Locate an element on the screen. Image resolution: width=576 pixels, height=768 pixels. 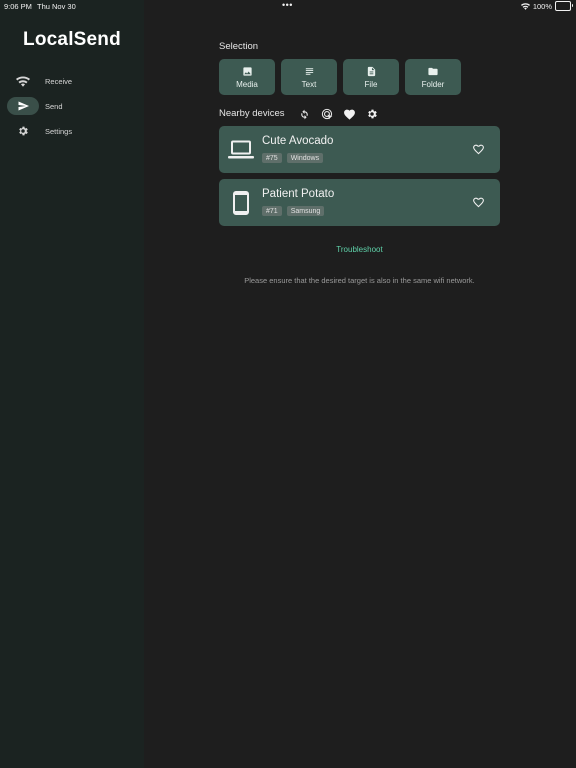
device-platform-tag: Samsung is located at coordinates (305, 211).